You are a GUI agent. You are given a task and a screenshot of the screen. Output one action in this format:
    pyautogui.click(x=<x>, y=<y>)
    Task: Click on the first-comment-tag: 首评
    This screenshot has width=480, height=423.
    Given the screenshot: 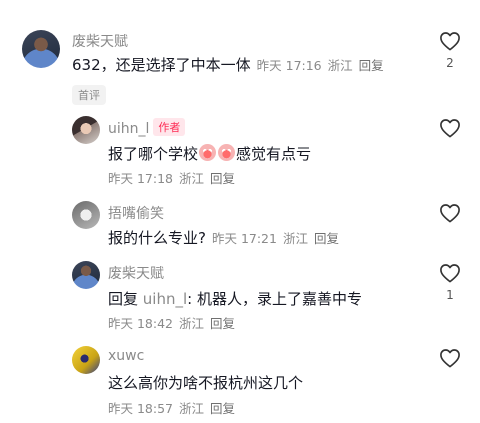 What is the action you would take?
    pyautogui.click(x=89, y=95)
    